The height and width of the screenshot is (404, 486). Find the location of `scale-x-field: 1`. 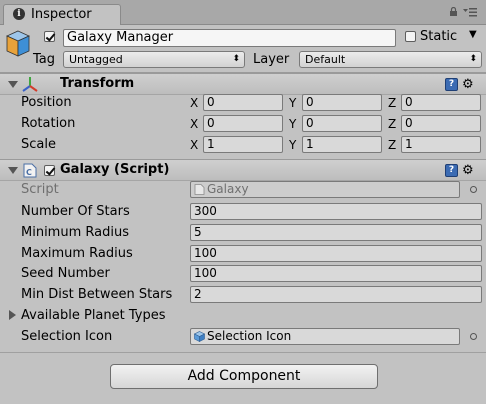

scale-x-field: 1 is located at coordinates (243, 144).